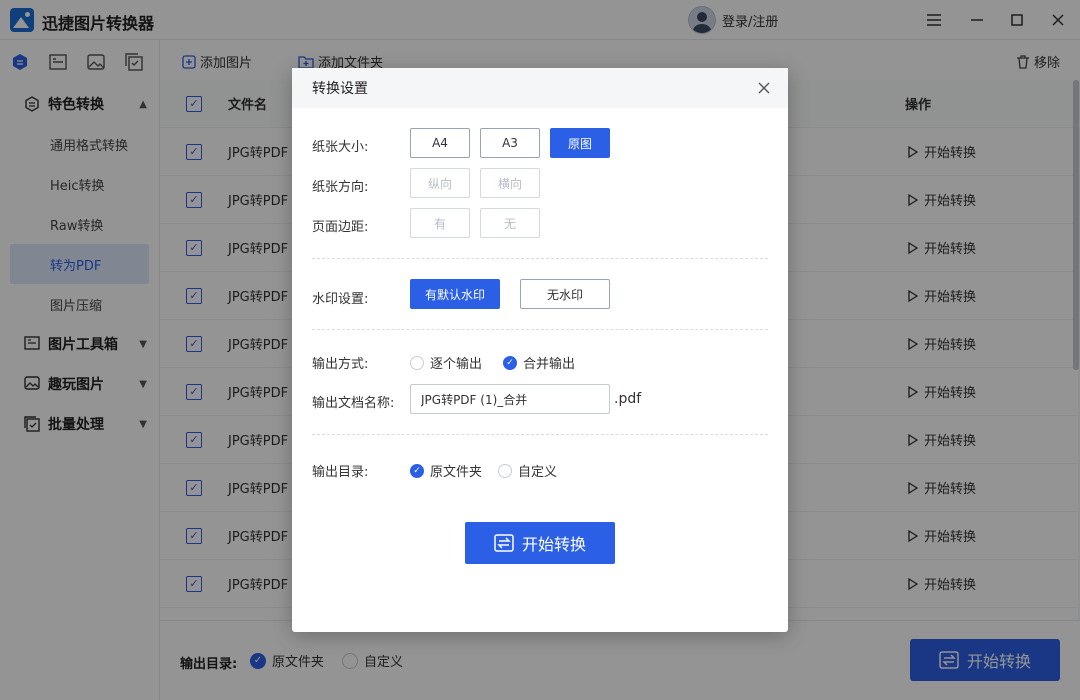 This screenshot has width=1080, height=700. What do you see at coordinates (456, 364) in the screenshot?
I see `radio-label: 逐个输出` at bounding box center [456, 364].